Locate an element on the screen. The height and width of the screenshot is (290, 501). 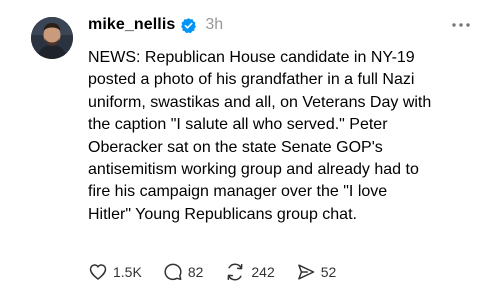
post-timestamp: 3h is located at coordinates (214, 25).